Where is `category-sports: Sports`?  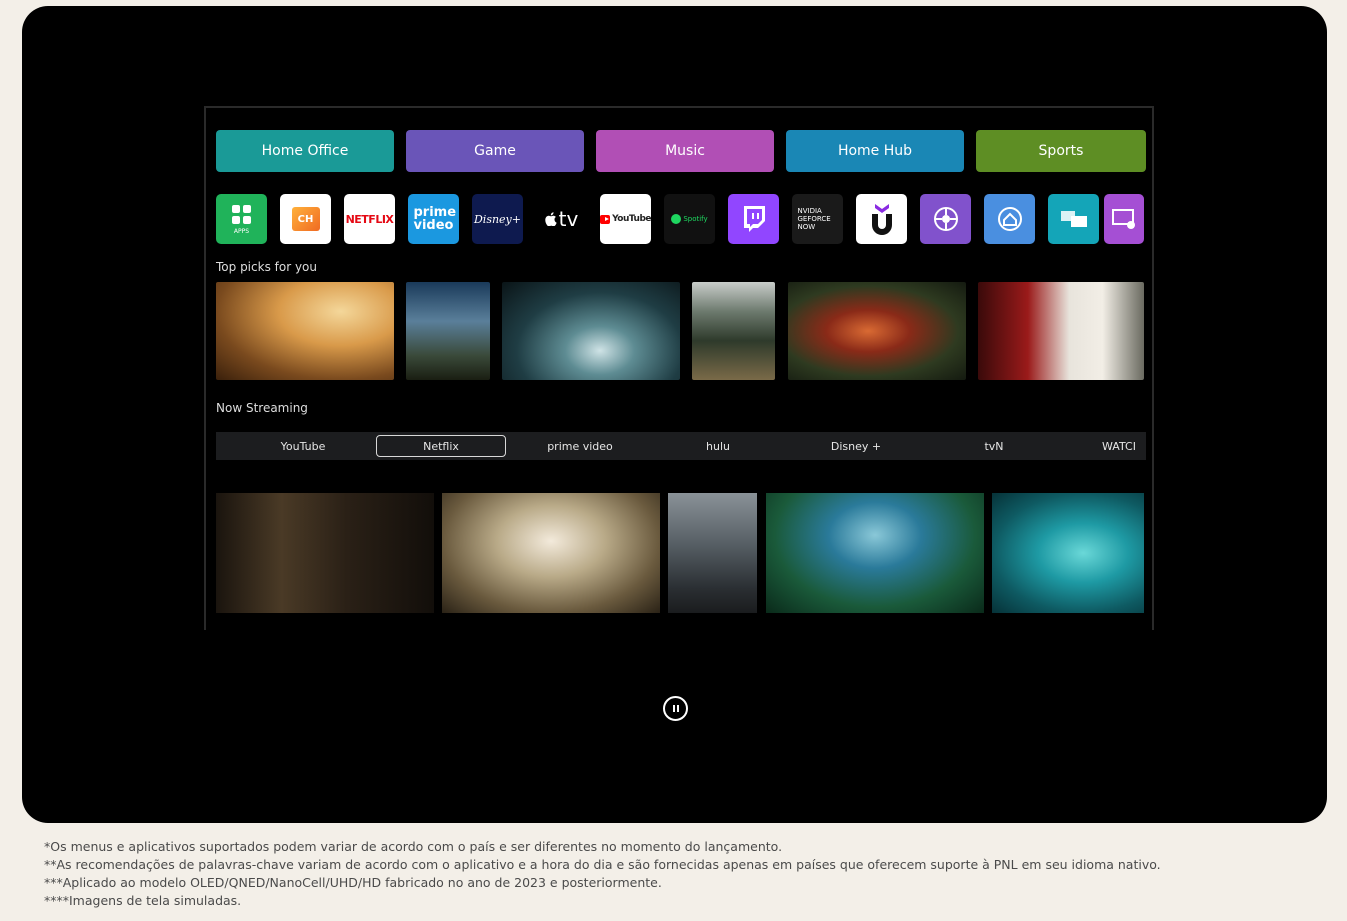 category-sports: Sports is located at coordinates (1061, 151).